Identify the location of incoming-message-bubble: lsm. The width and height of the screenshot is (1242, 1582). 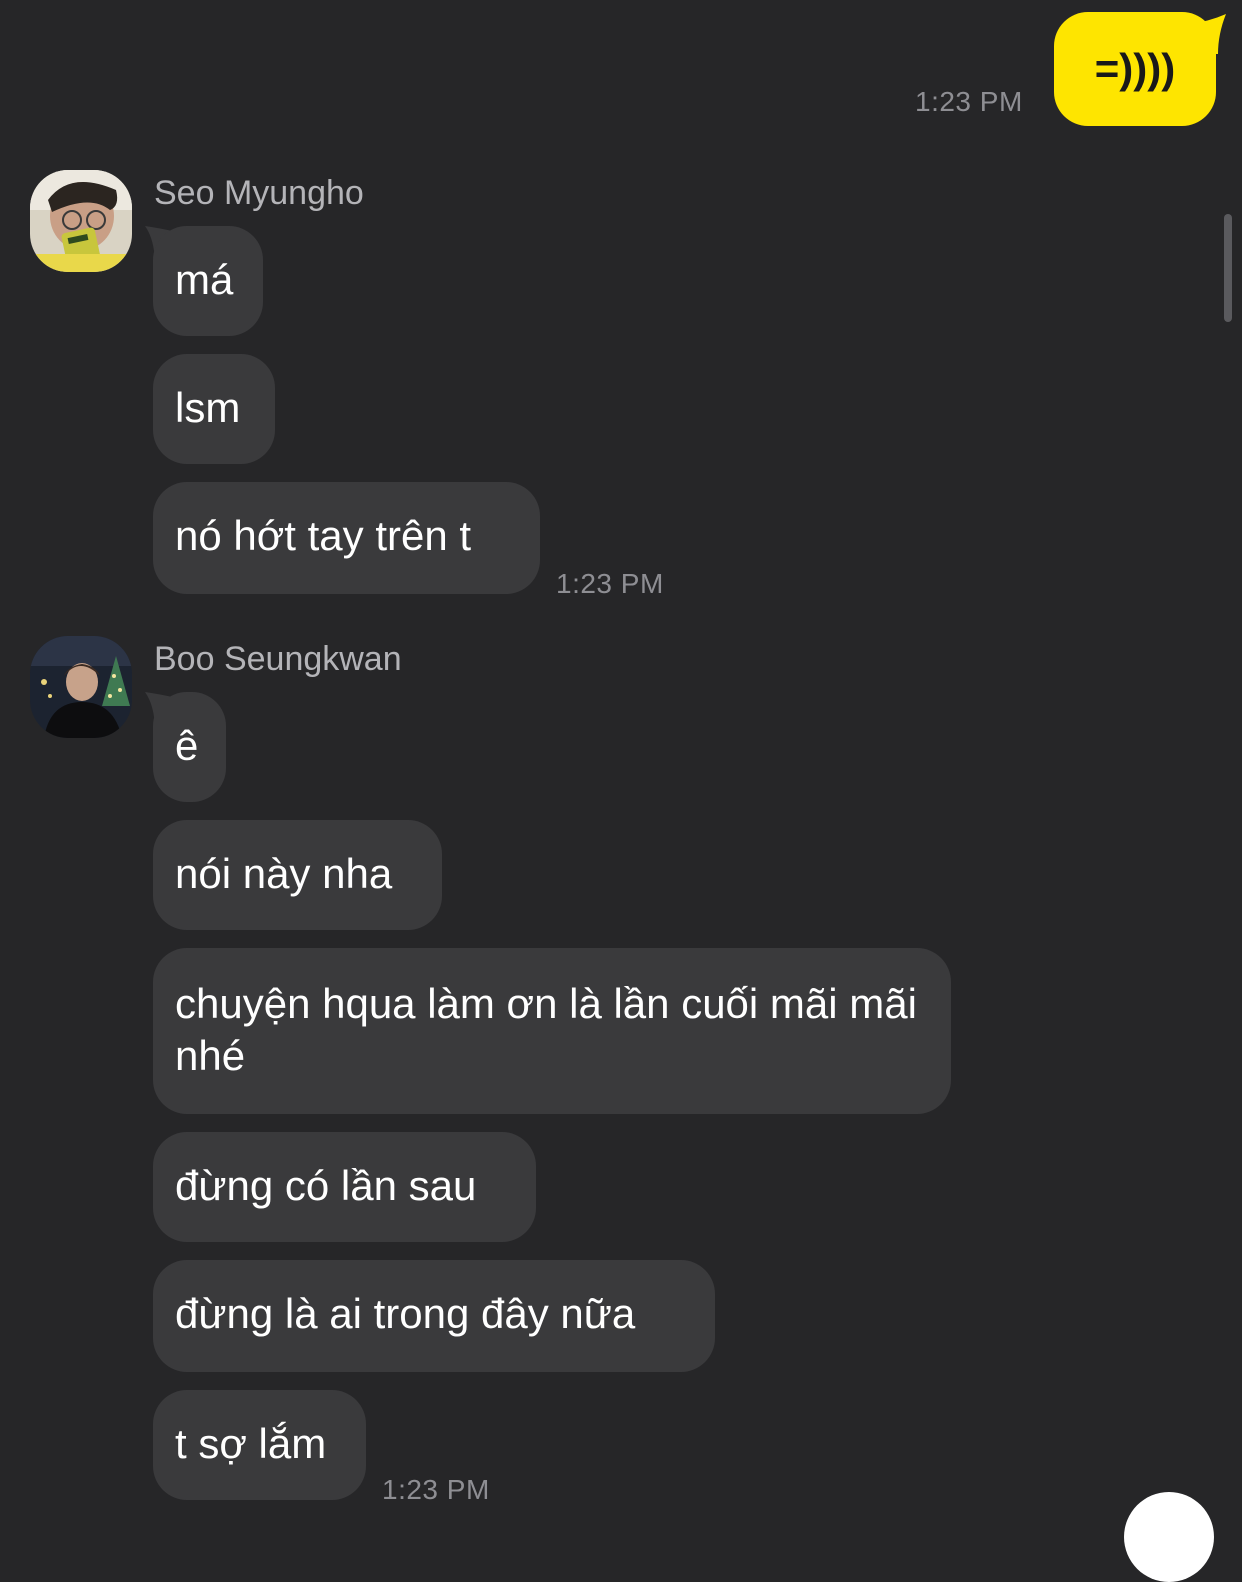
(214, 409).